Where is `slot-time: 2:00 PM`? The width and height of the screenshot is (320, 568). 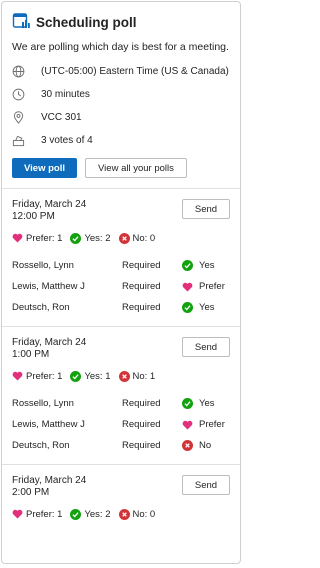
slot-time: 2:00 PM is located at coordinates (31, 492).